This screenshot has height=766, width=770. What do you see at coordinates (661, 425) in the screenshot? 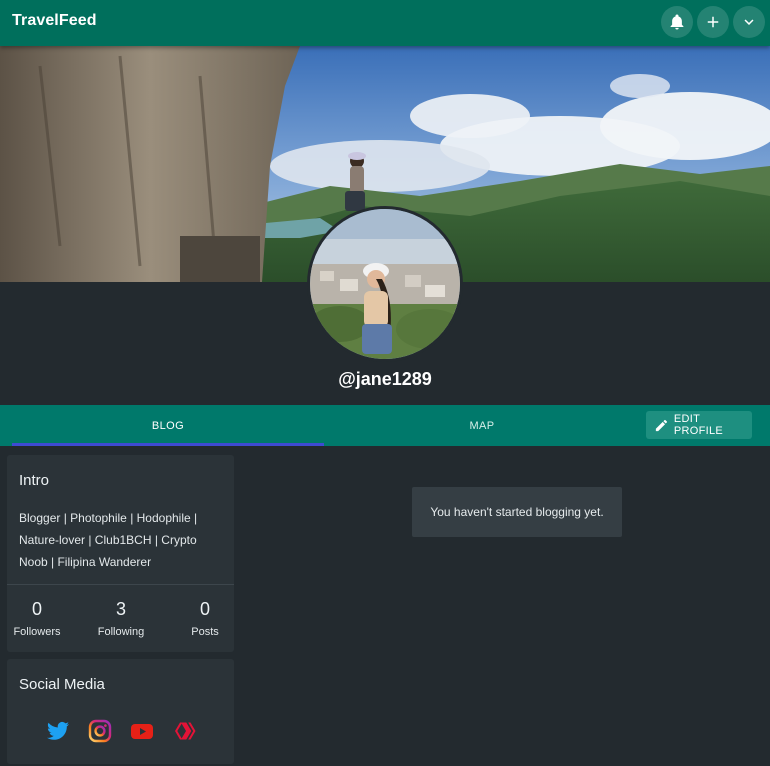
I see `pencil-icon` at bounding box center [661, 425].